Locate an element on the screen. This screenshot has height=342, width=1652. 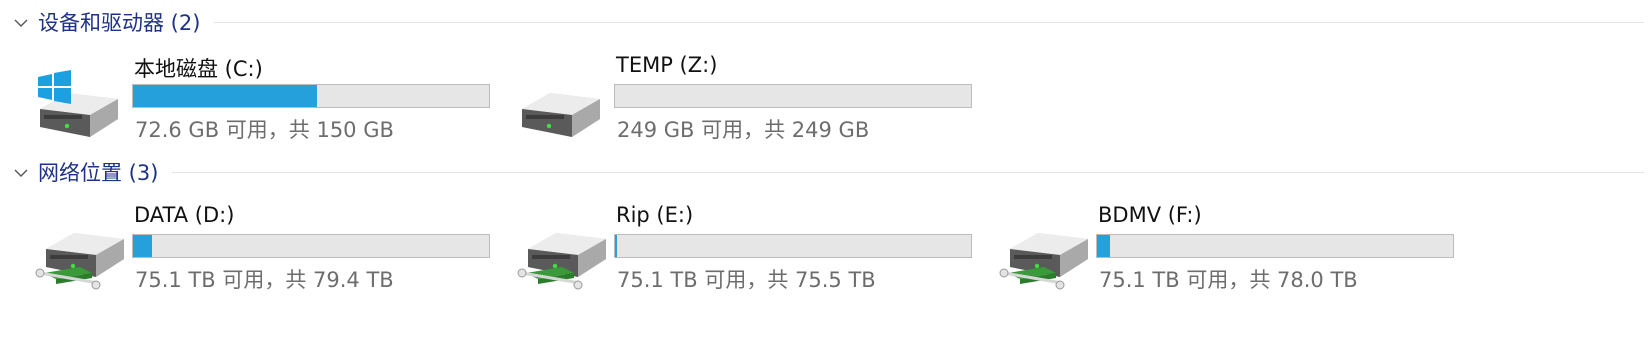
group-title: 网络位置 (3) is located at coordinates (98, 173).